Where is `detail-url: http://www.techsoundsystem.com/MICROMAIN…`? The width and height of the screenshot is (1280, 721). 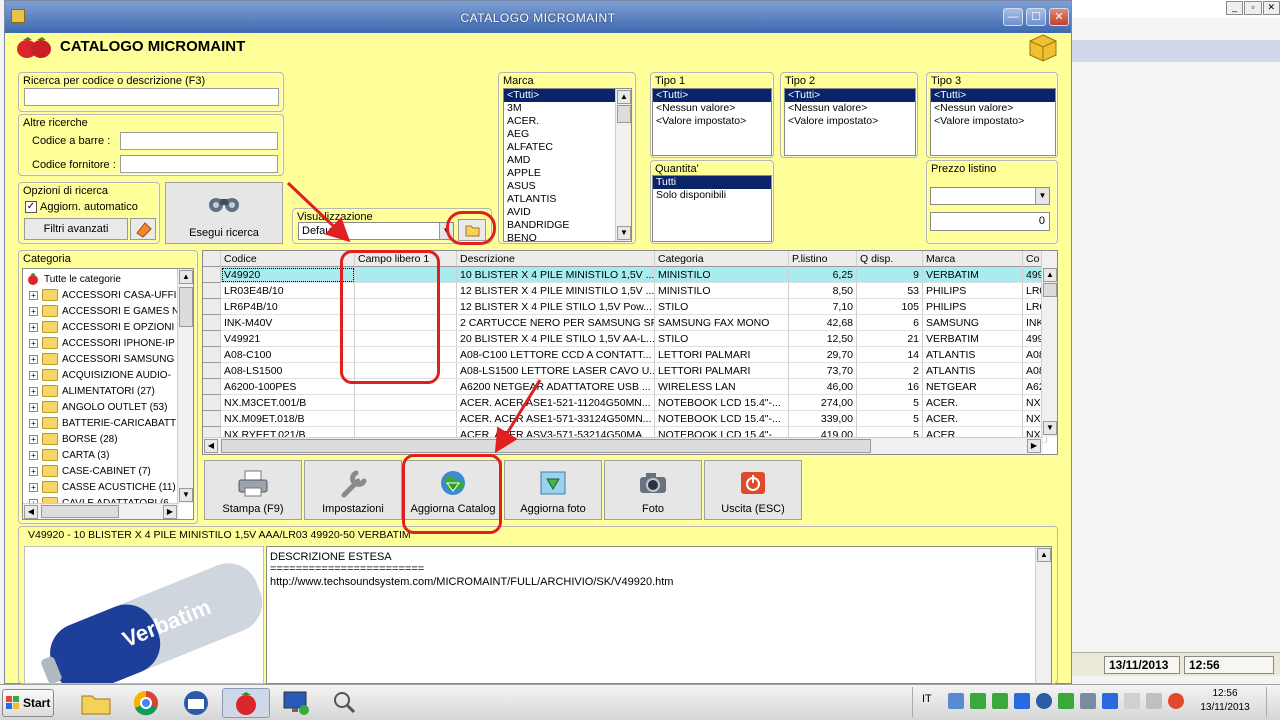
detail-url: http://www.techsoundsystem.com/MICROMAIN… is located at coordinates (471, 582).